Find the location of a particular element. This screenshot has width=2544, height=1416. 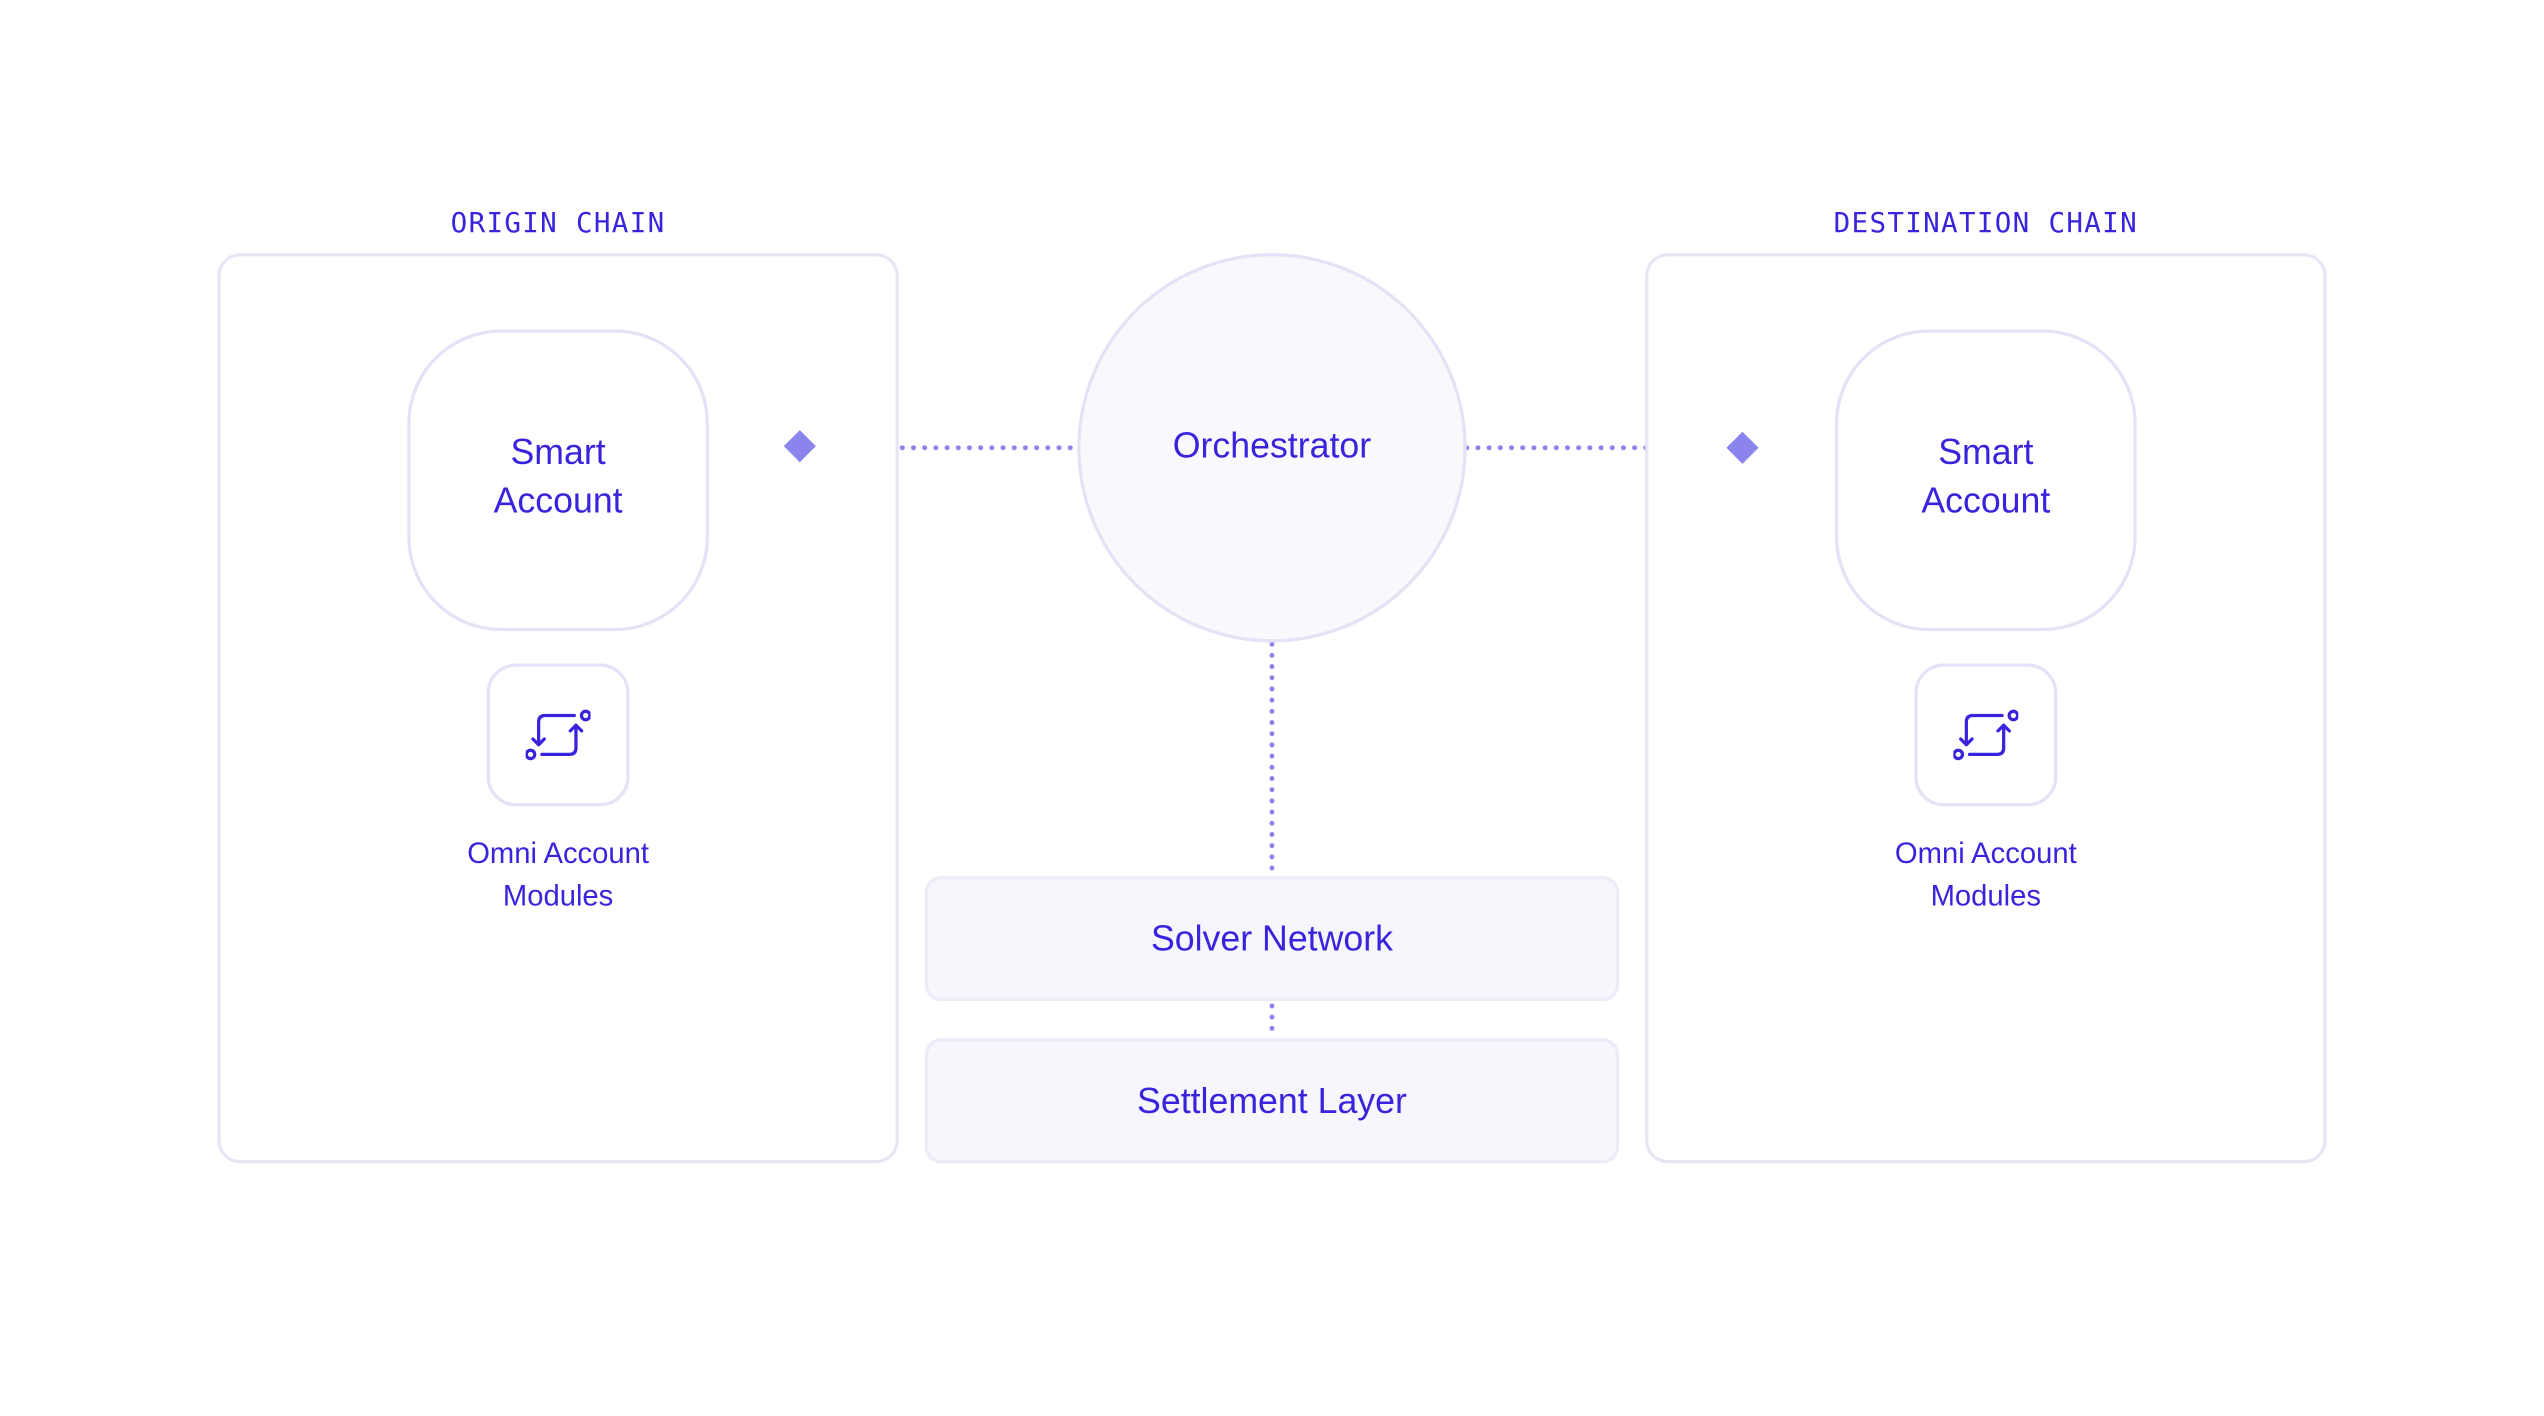

solver-network-label: Solver Network is located at coordinates (1271, 938).